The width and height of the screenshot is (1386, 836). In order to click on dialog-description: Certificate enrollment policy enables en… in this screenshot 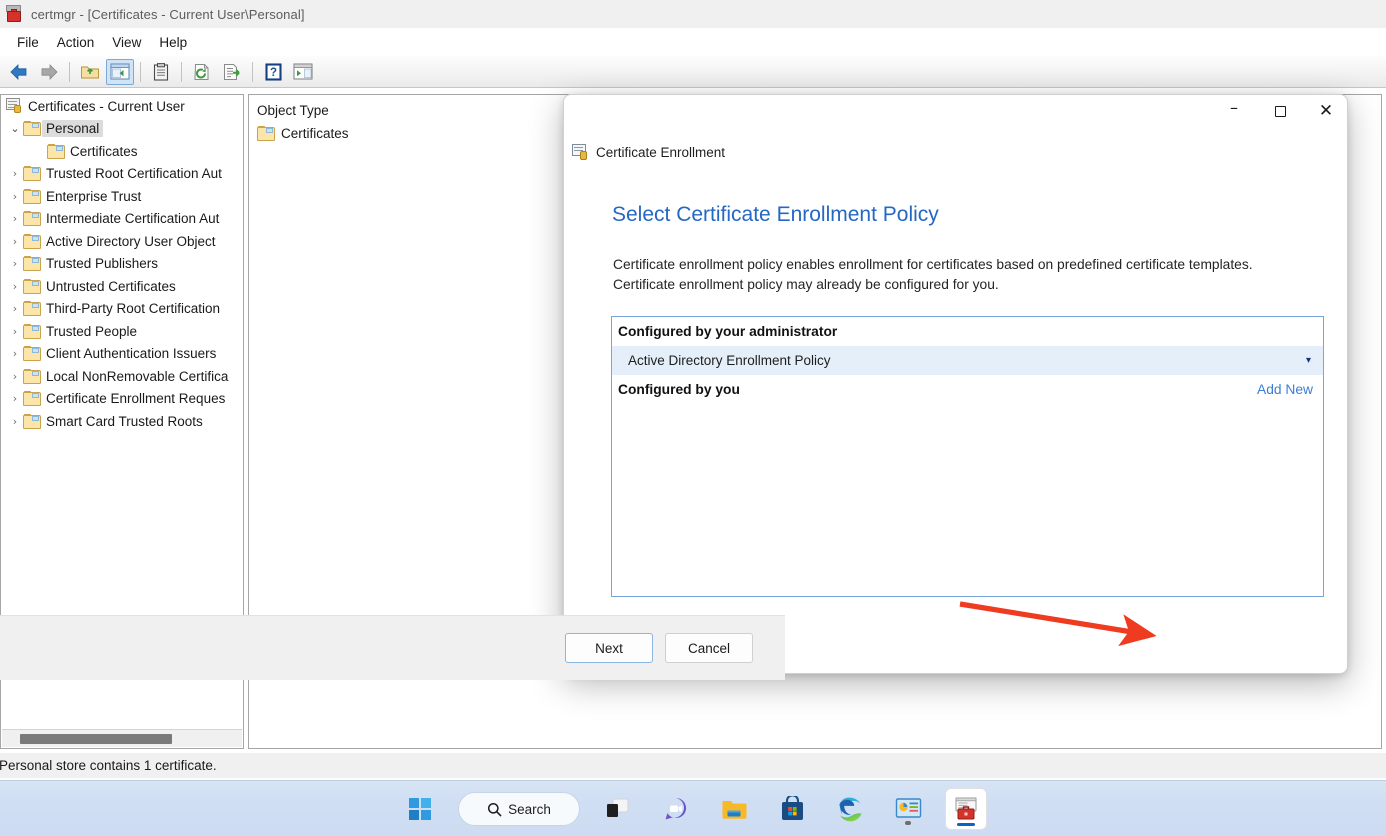, I will do `click(966, 275)`.